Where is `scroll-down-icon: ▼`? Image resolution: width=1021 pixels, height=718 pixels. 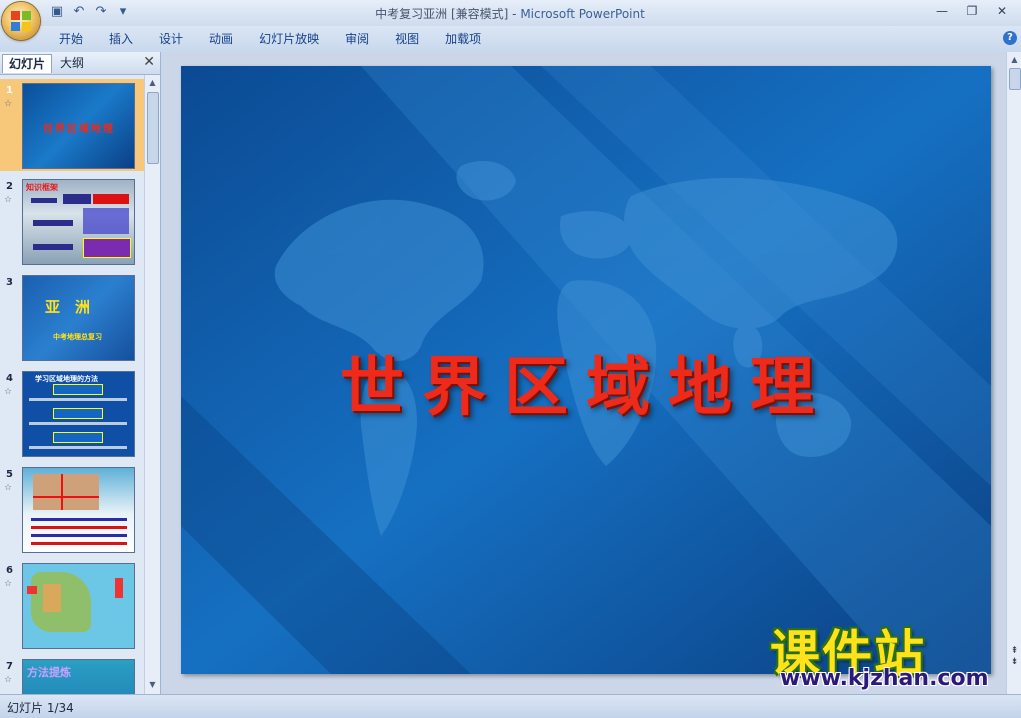 scroll-down-icon: ▼ is located at coordinates (152, 685).